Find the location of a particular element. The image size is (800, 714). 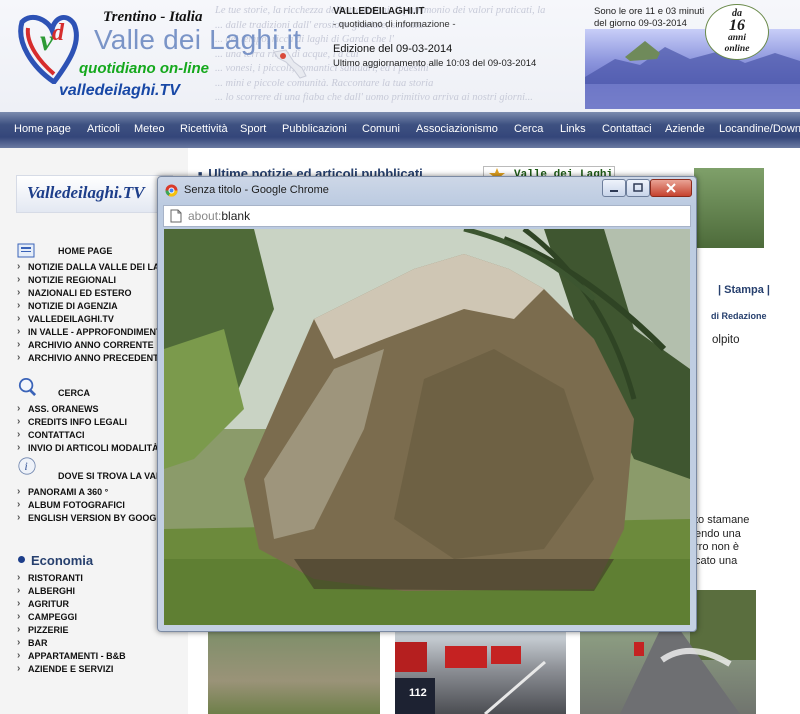

article-text-block: to stamane endo una rro non è cato una is located at coordinates (747, 541).